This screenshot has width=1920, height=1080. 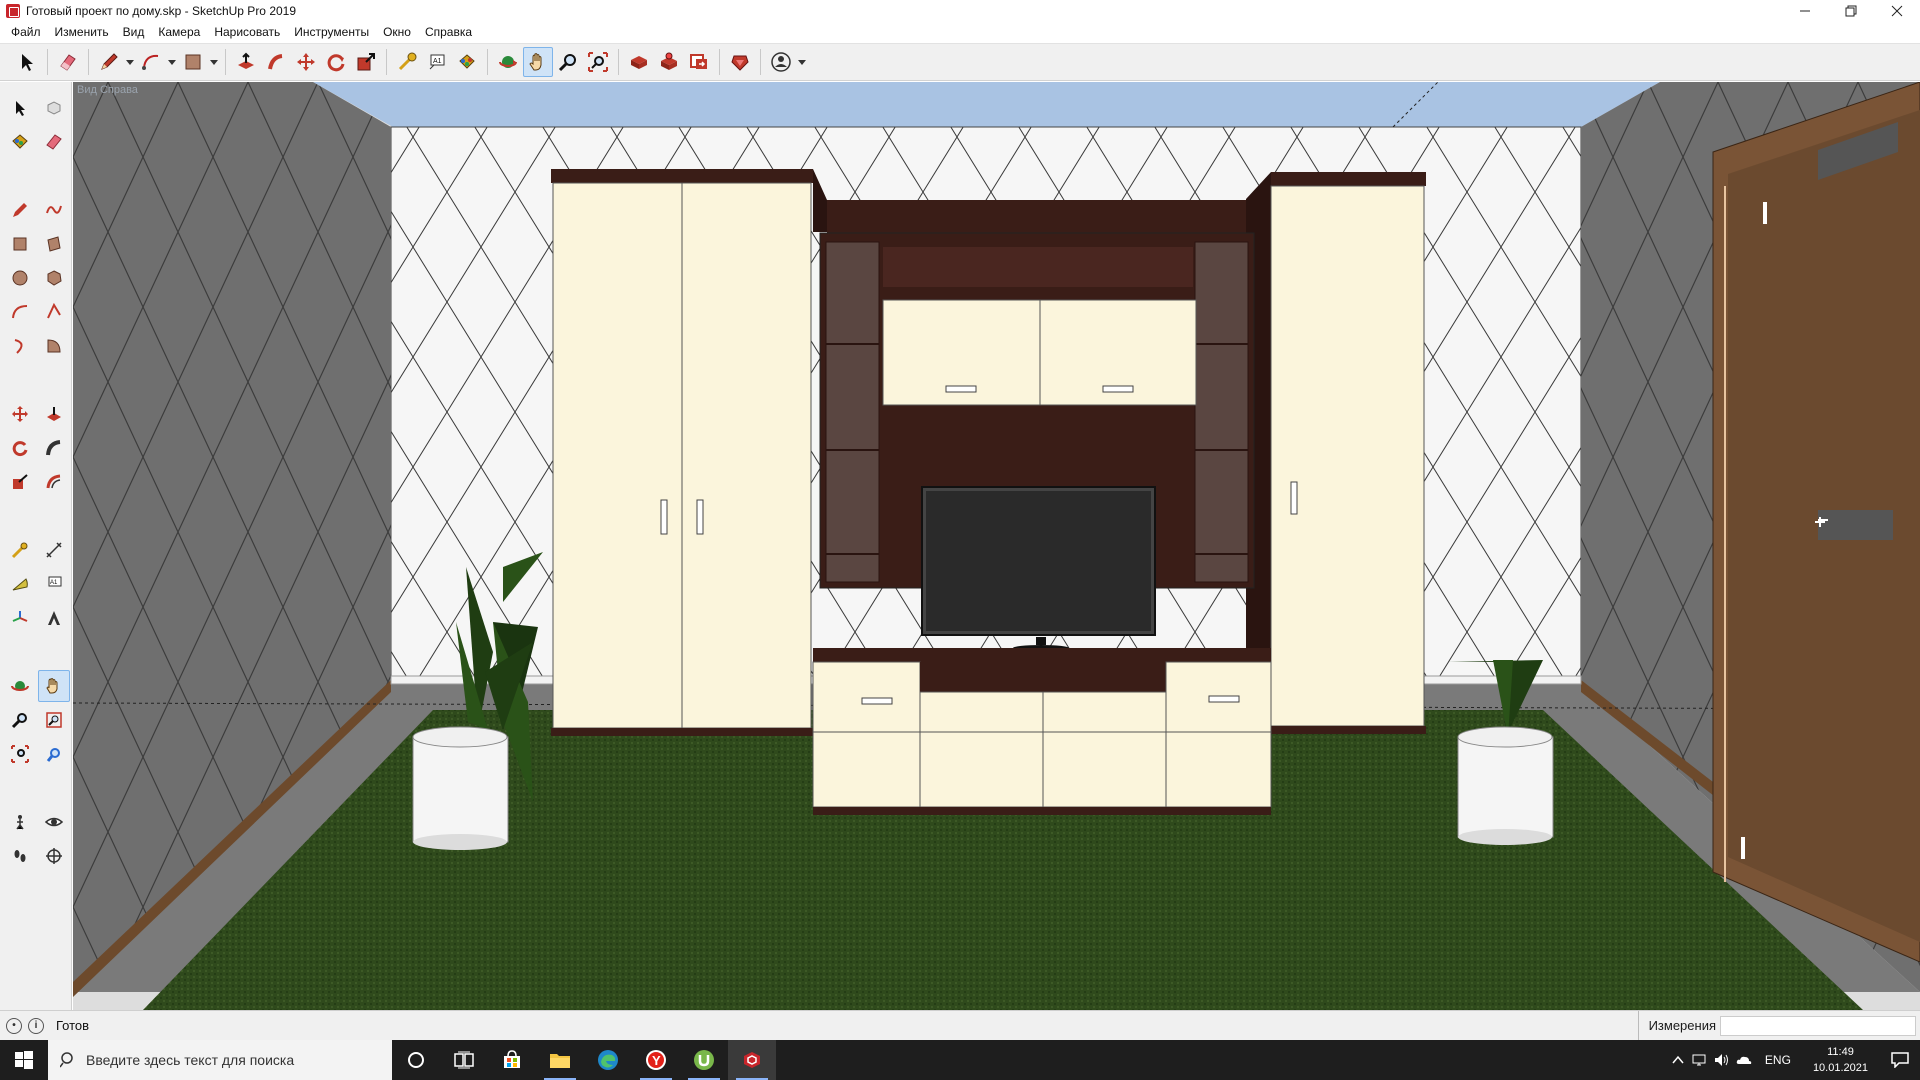 I want to click on look-around-button, so click(x=54, y=822).